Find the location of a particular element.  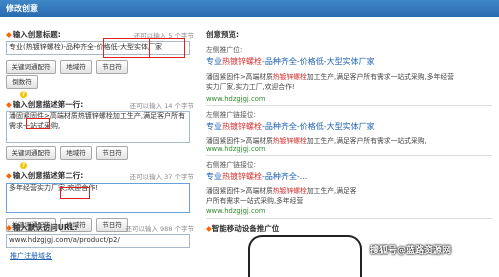

ad-description: 潘固紧固件>高端材质热镀锌螺栓加工生产,满足客户所有需求一站式采购, is located at coordinates (316, 141).